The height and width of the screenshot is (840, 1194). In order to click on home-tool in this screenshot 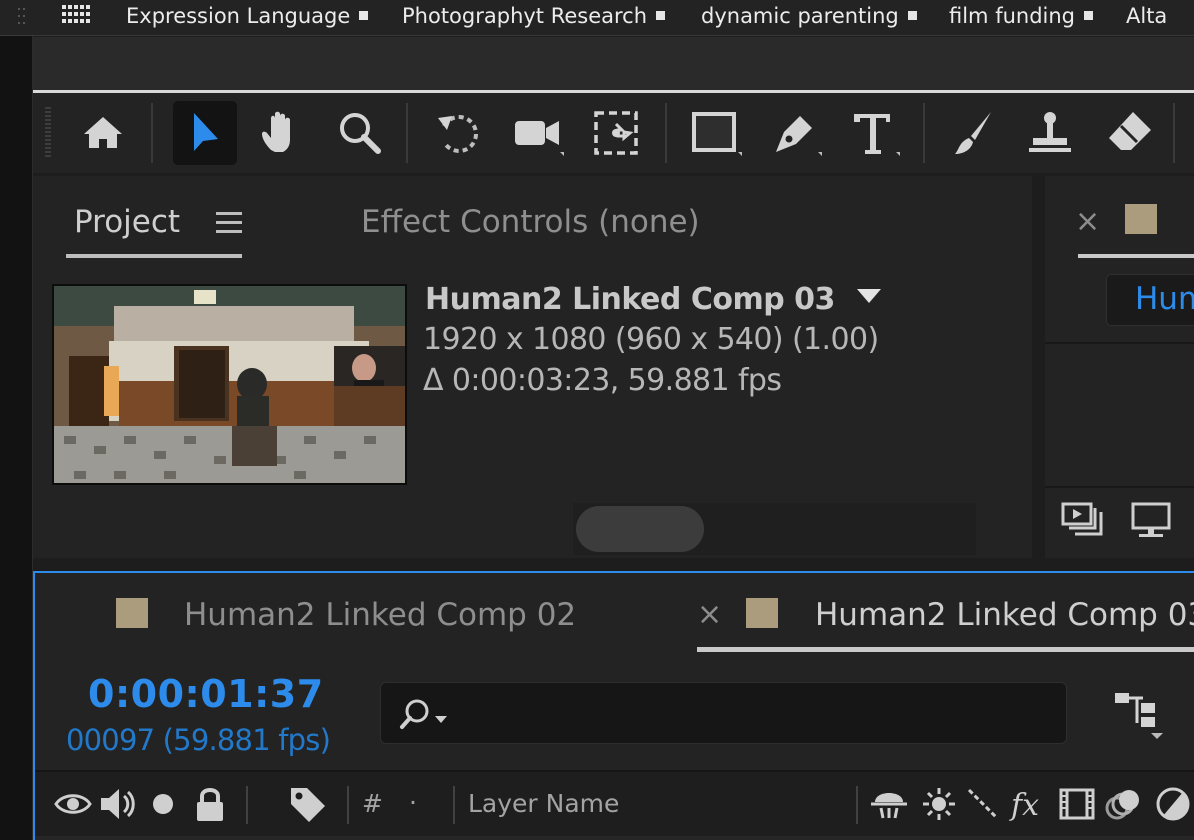, I will do `click(103, 133)`.